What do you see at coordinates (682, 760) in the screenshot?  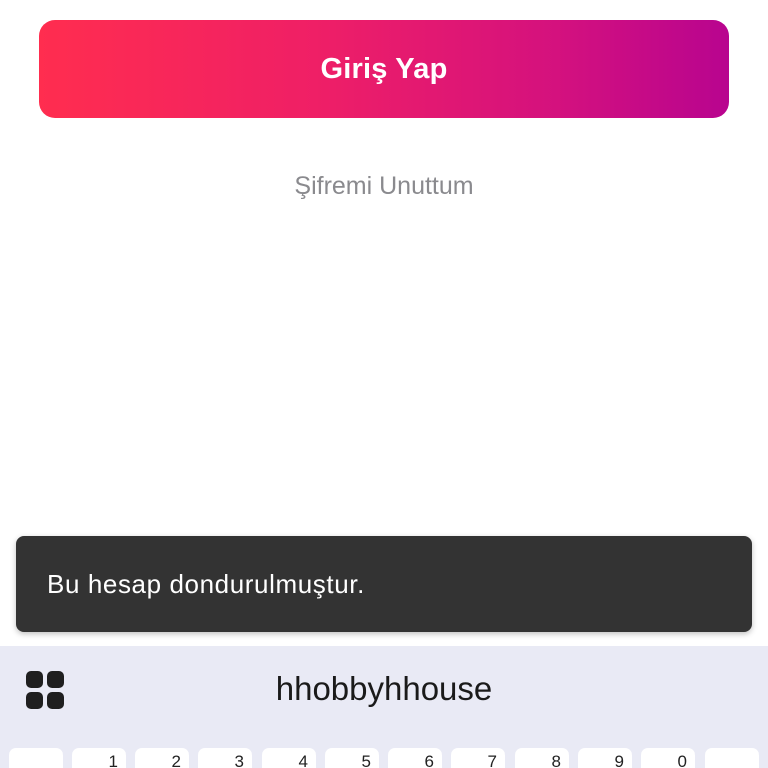 I see `key-hint: 0` at bounding box center [682, 760].